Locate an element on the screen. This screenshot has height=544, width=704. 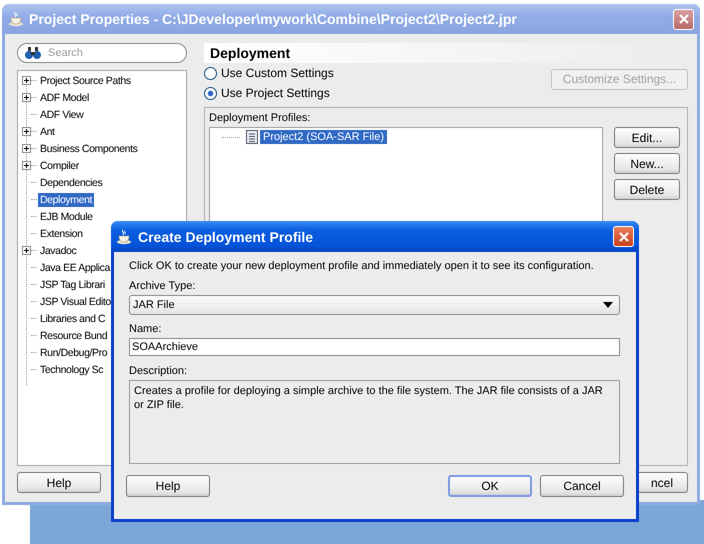
description-text: Creates a profile for deploying a simple archive to the file system. The JAR file consists of a JAR or ZIP file. is located at coordinates (368, 398).